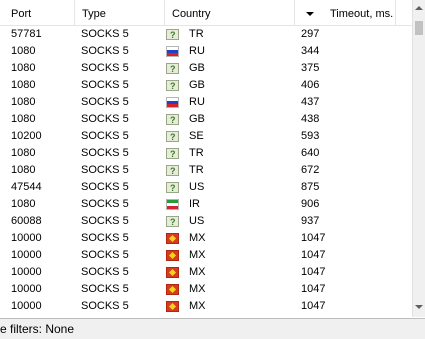 The width and height of the screenshot is (425, 339). I want to click on table-row: 1080 SOCKS 5 TR 640, so click(206, 154).